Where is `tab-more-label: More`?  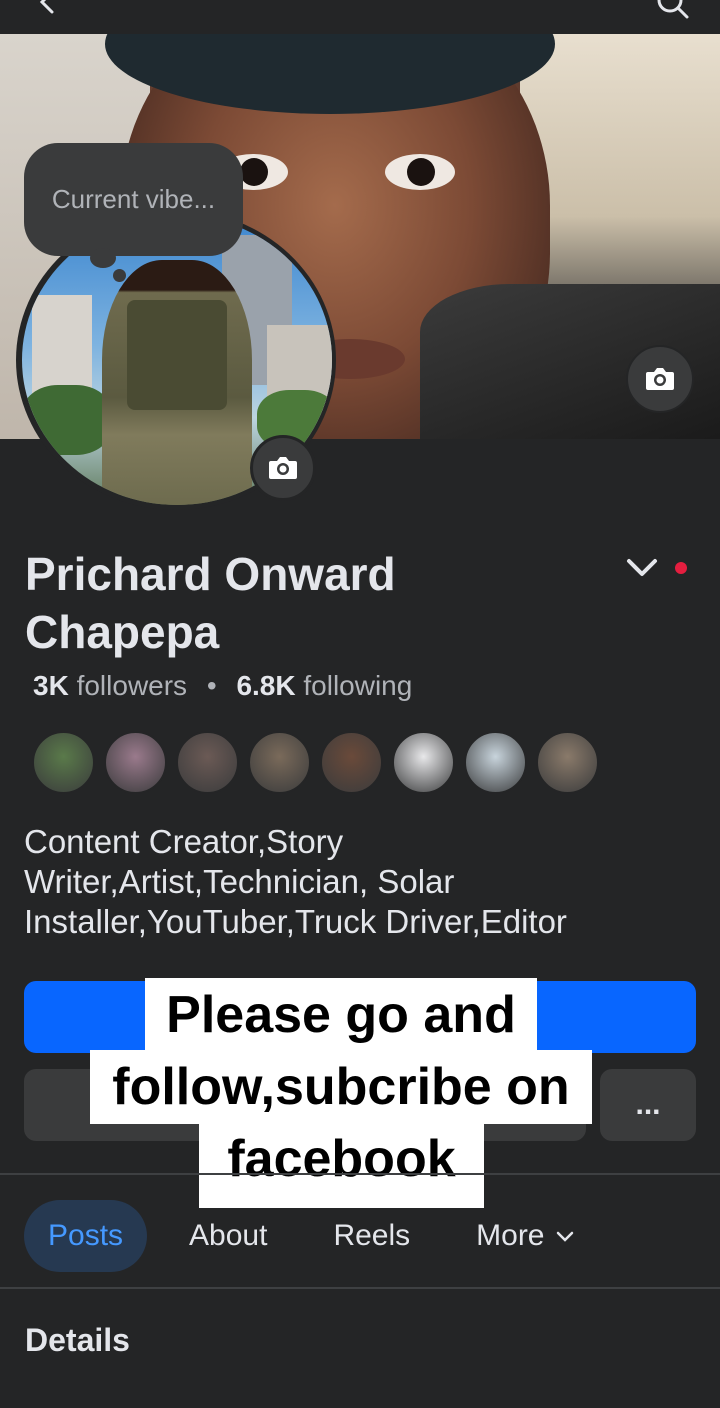 tab-more-label: More is located at coordinates (510, 1235).